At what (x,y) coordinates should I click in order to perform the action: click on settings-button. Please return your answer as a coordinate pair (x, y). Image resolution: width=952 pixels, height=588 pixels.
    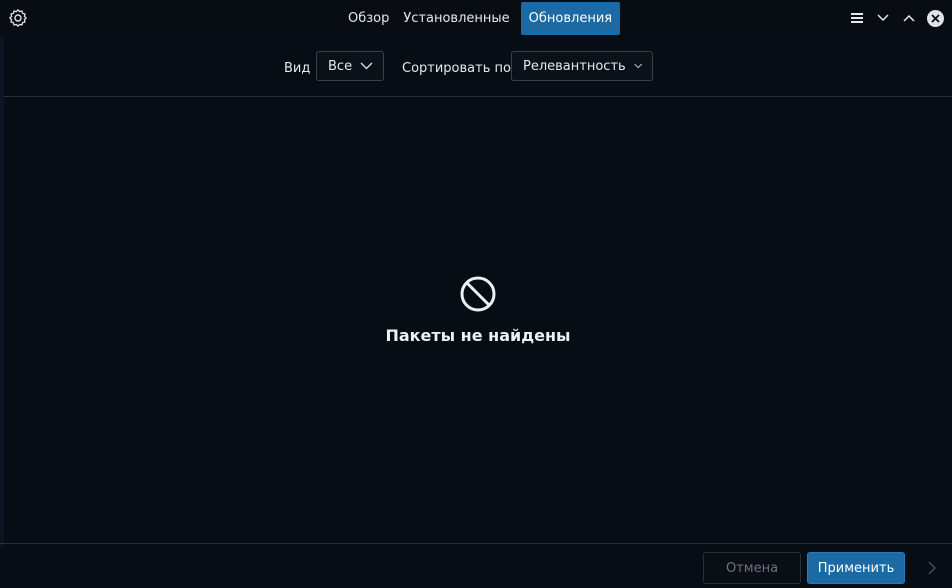
    Looking at the image, I should click on (18, 18).